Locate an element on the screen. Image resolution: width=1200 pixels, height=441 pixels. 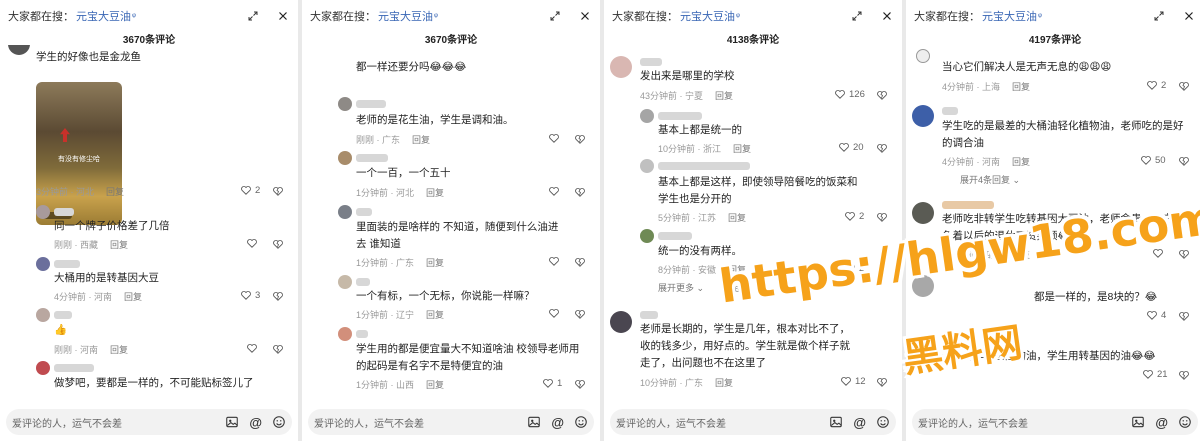
like-button: 4 is located at coordinates (1156, 315).